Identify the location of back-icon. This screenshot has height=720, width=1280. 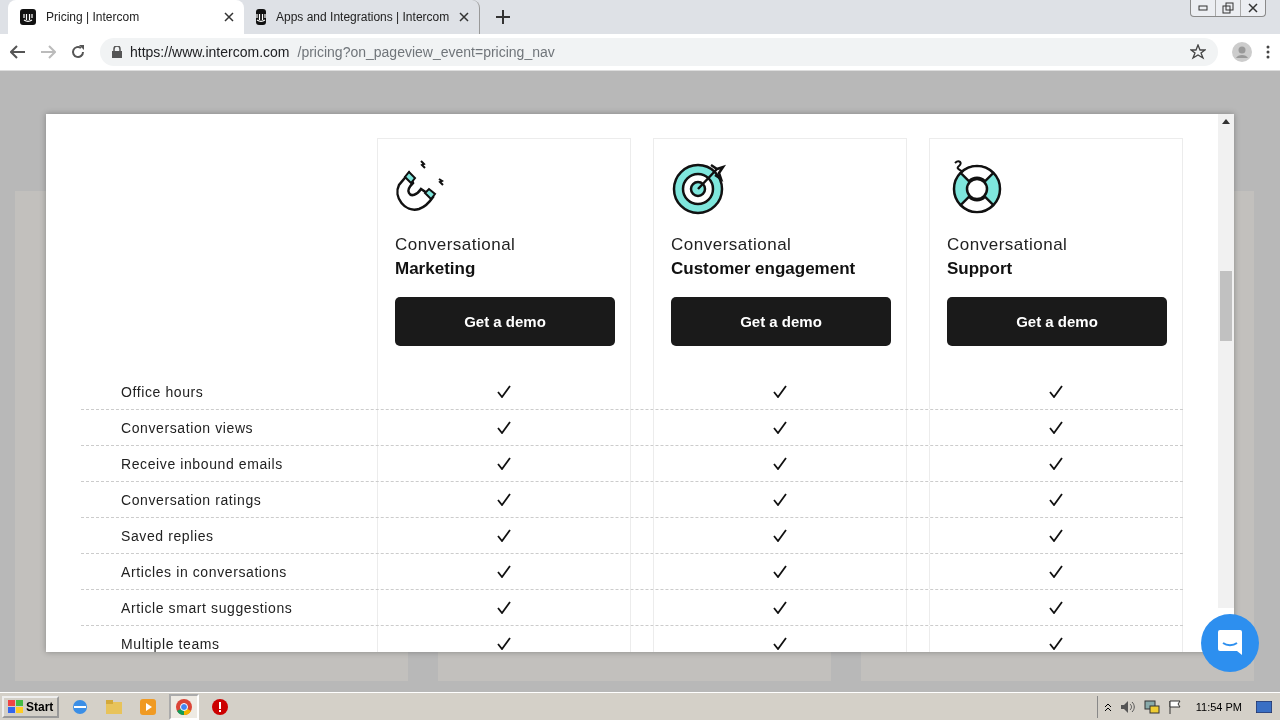
(18, 52).